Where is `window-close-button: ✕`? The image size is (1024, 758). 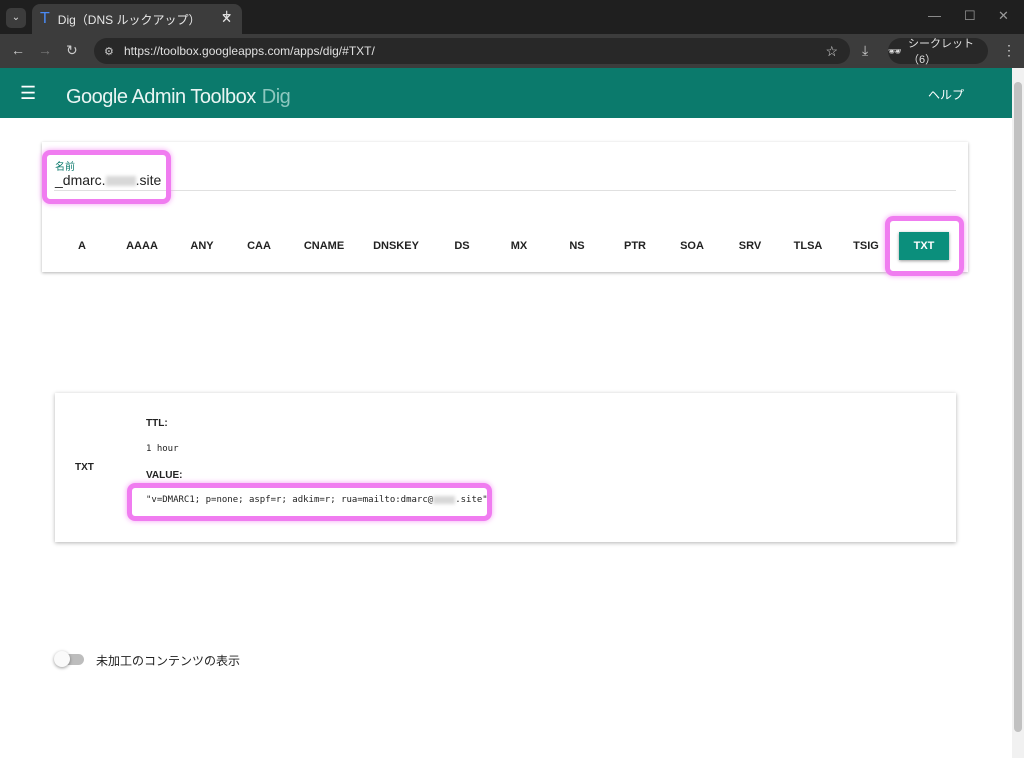 window-close-button: ✕ is located at coordinates (1003, 16).